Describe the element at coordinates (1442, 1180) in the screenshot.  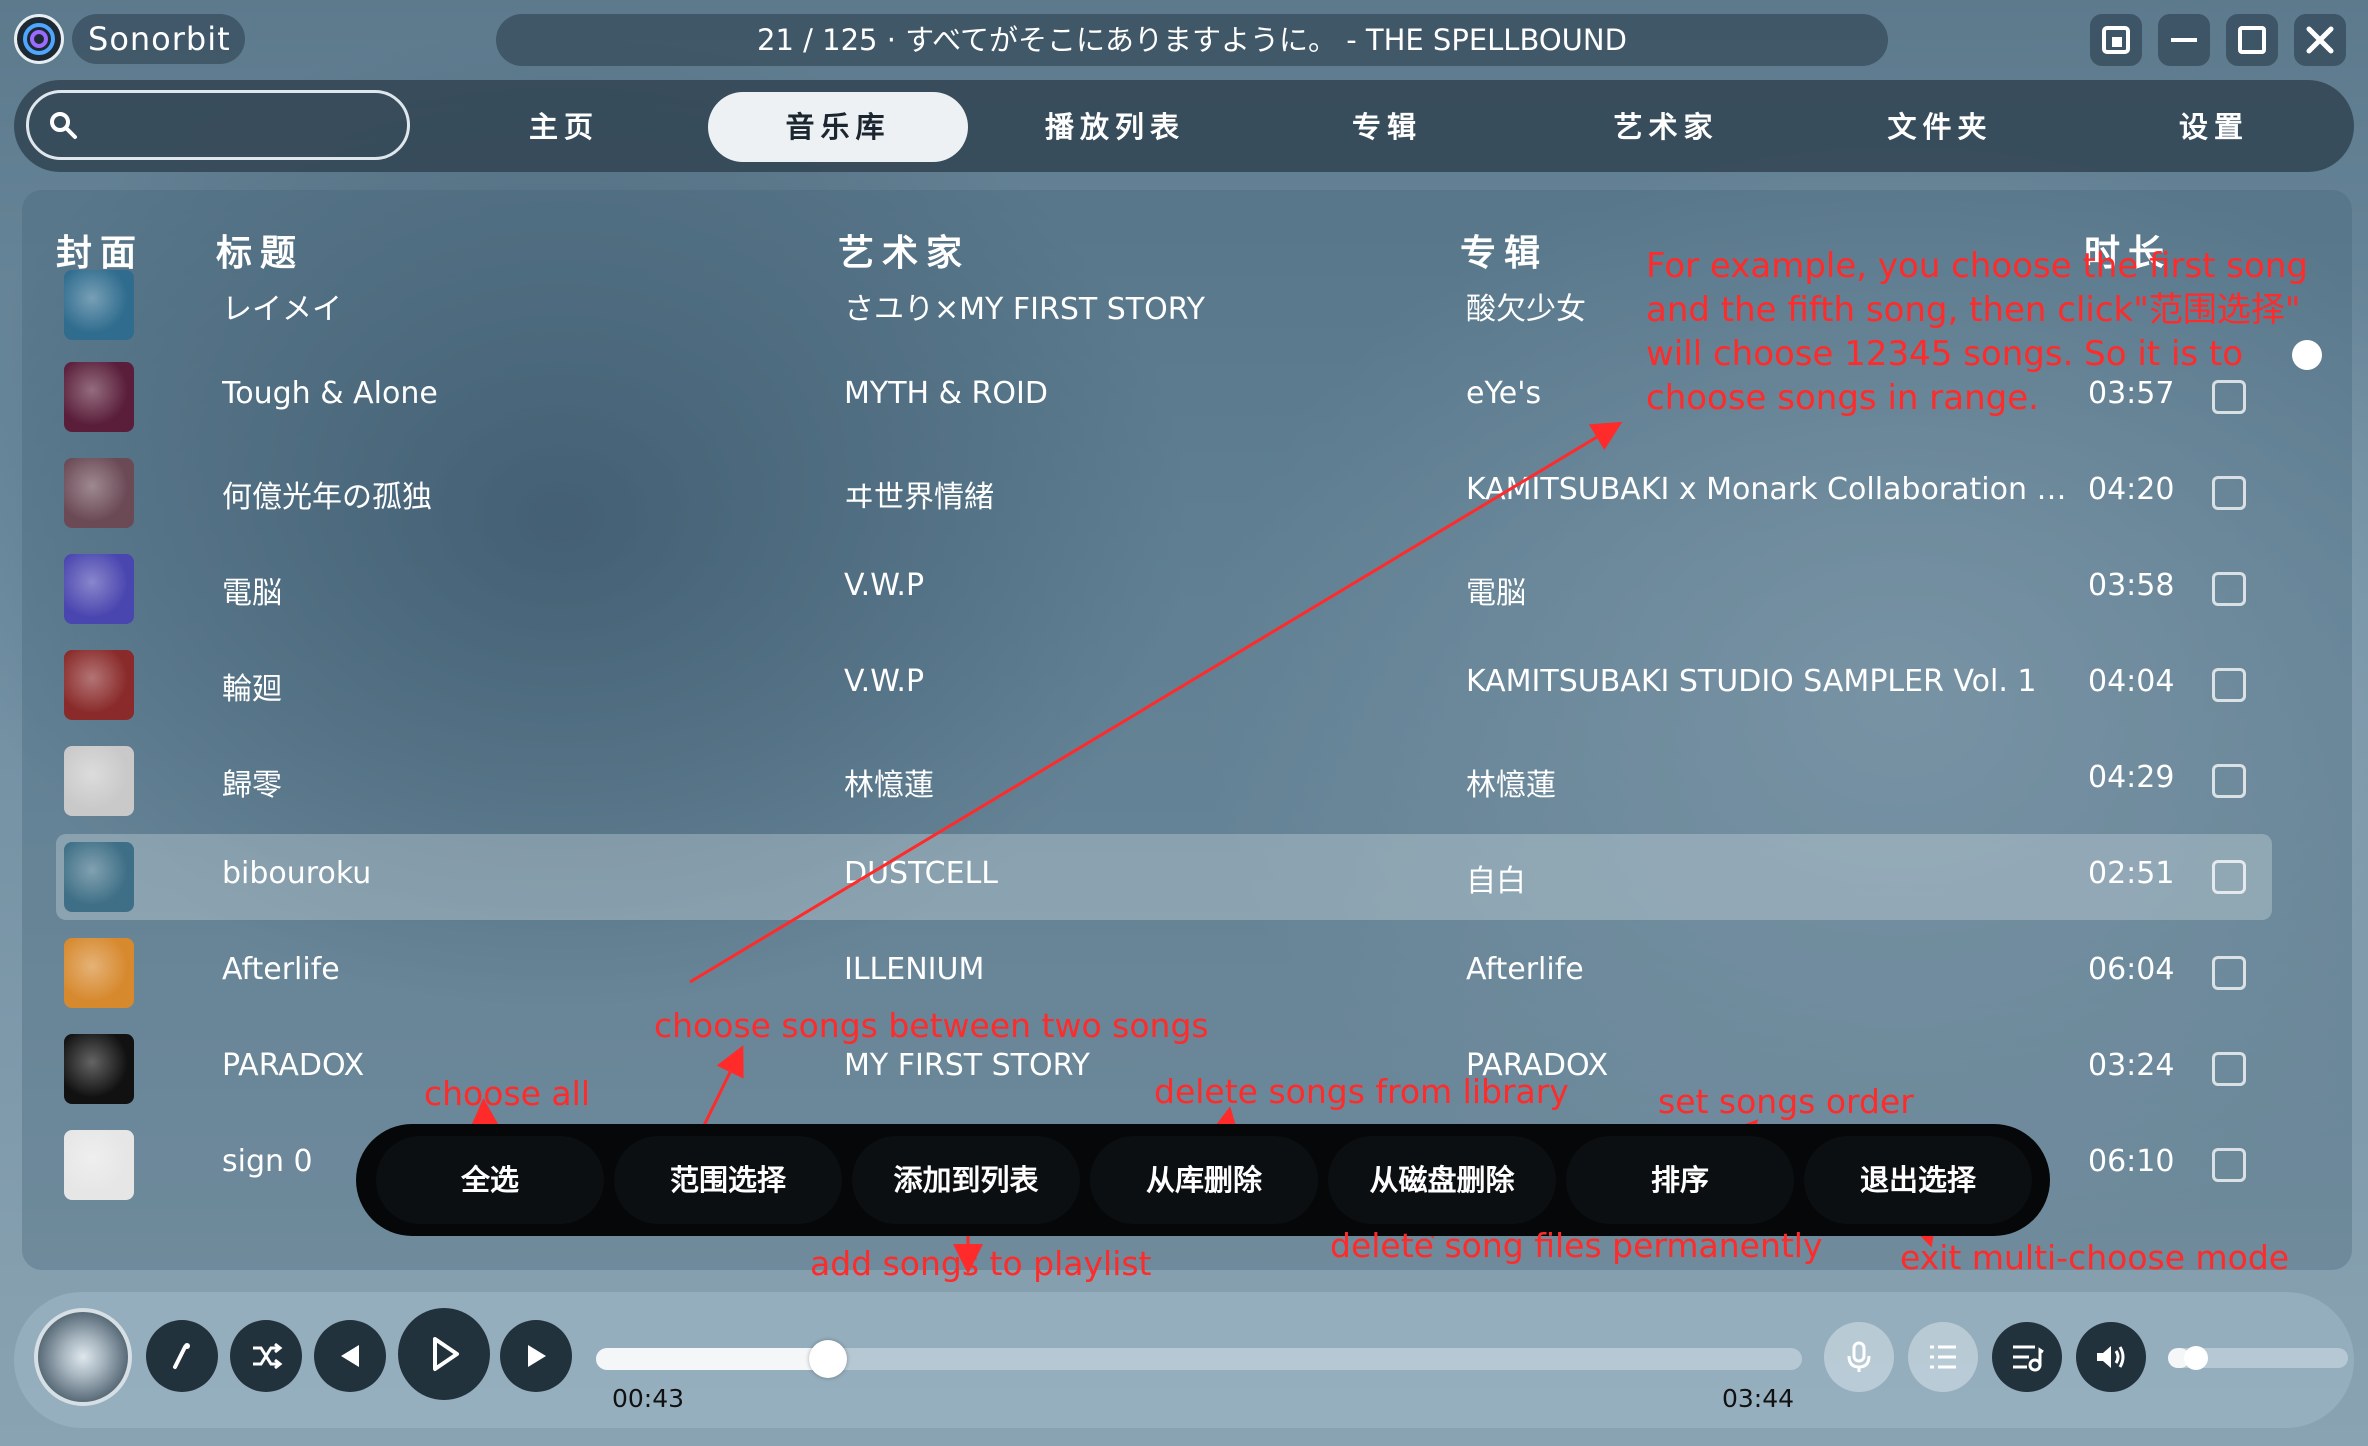
I see `delete-from-disk-button: 从磁盘删除` at that location.